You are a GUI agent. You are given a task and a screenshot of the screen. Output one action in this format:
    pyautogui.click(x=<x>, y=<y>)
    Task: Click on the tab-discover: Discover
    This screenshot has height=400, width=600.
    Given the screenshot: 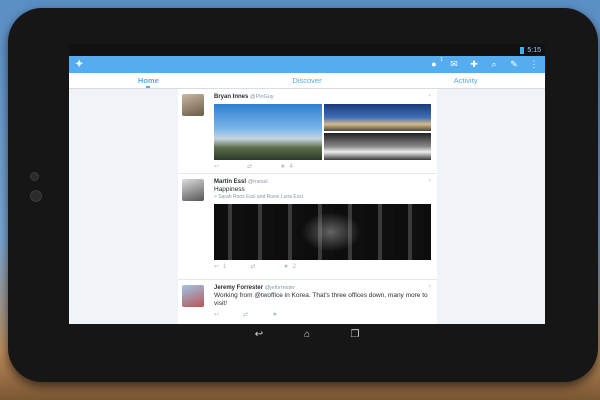 What is the action you would take?
    pyautogui.click(x=307, y=80)
    